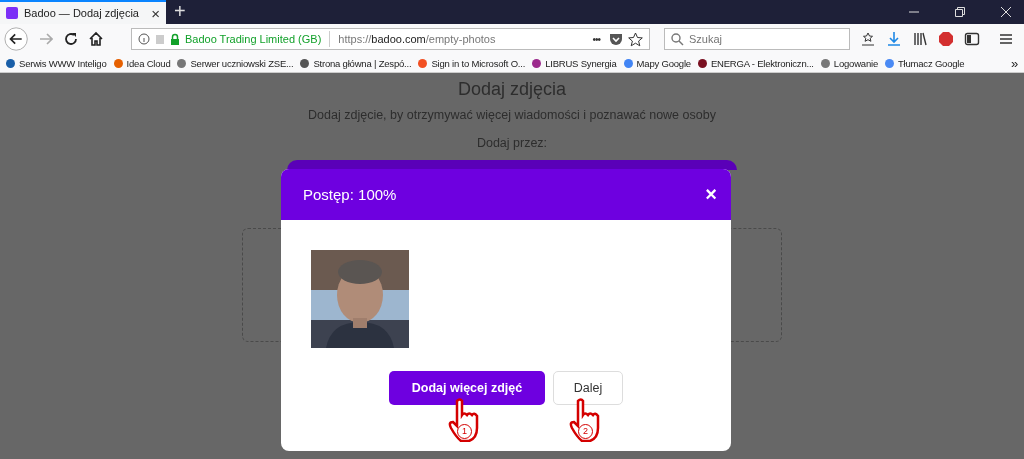  Describe the element at coordinates (757, 39) in the screenshot. I see `search-field: Szukaj` at that location.